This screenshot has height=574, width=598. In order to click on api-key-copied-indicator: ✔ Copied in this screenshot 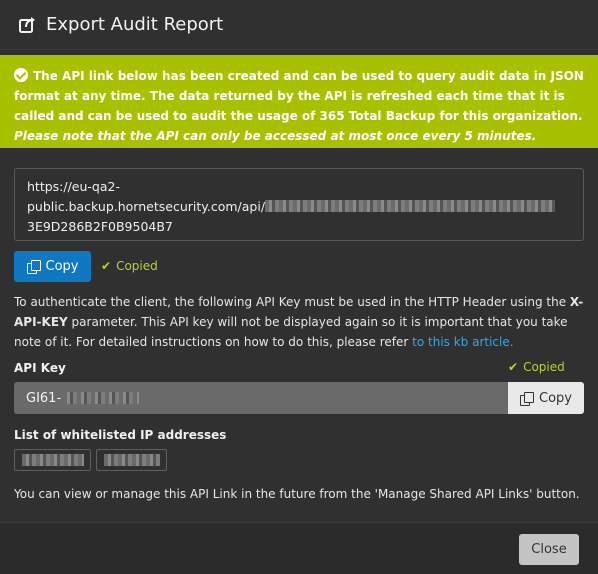, I will do `click(536, 367)`.